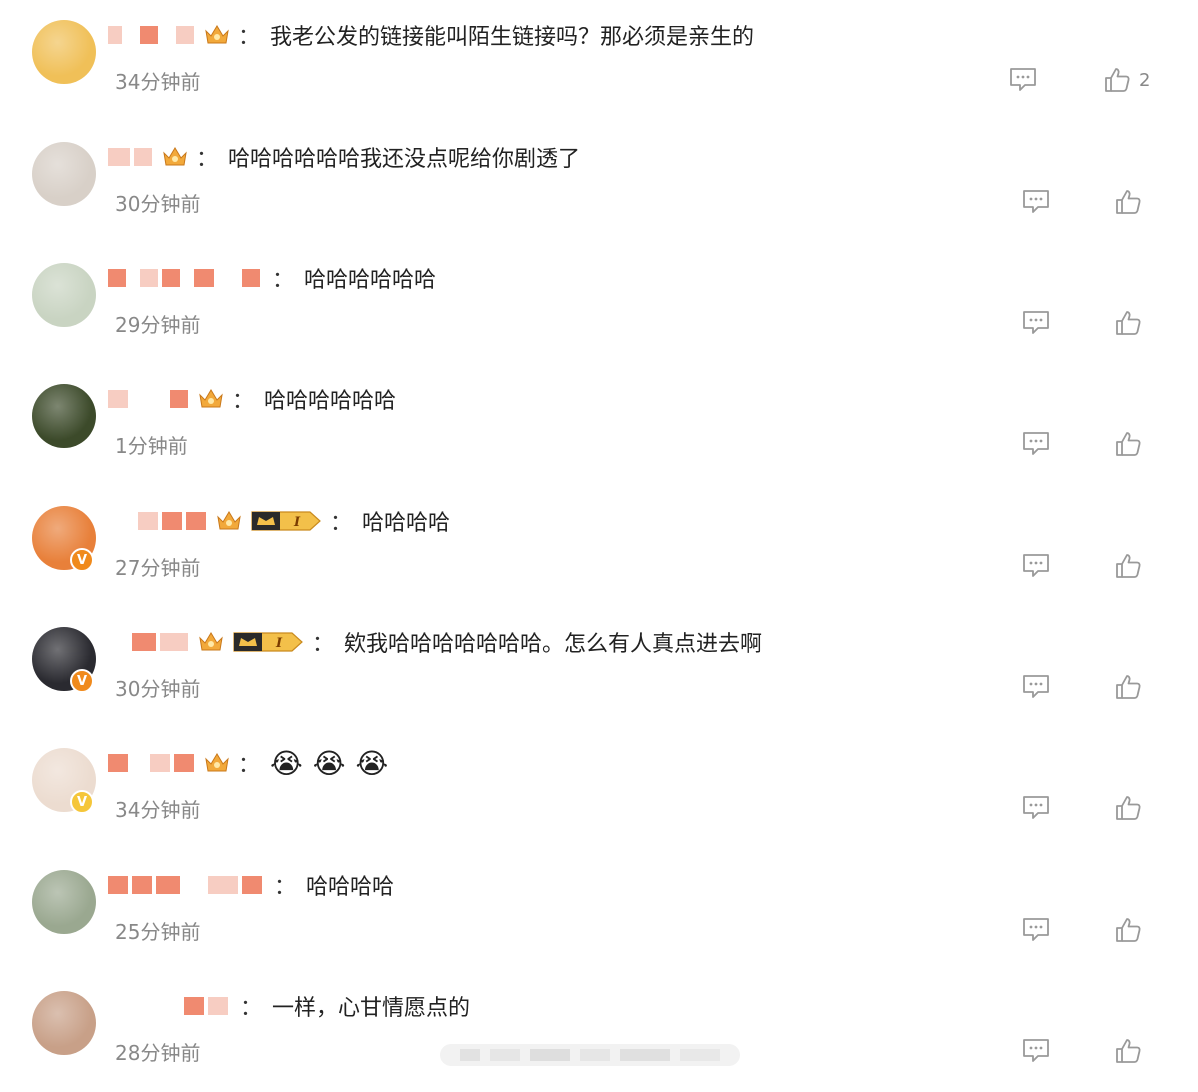 This screenshot has width=1198, height=1092. What do you see at coordinates (599, 60) in the screenshot?
I see `comment-item: ： 我老公发的链接能叫陌生链接吗？那必须是亲生的 34分钟前 2` at bounding box center [599, 60].